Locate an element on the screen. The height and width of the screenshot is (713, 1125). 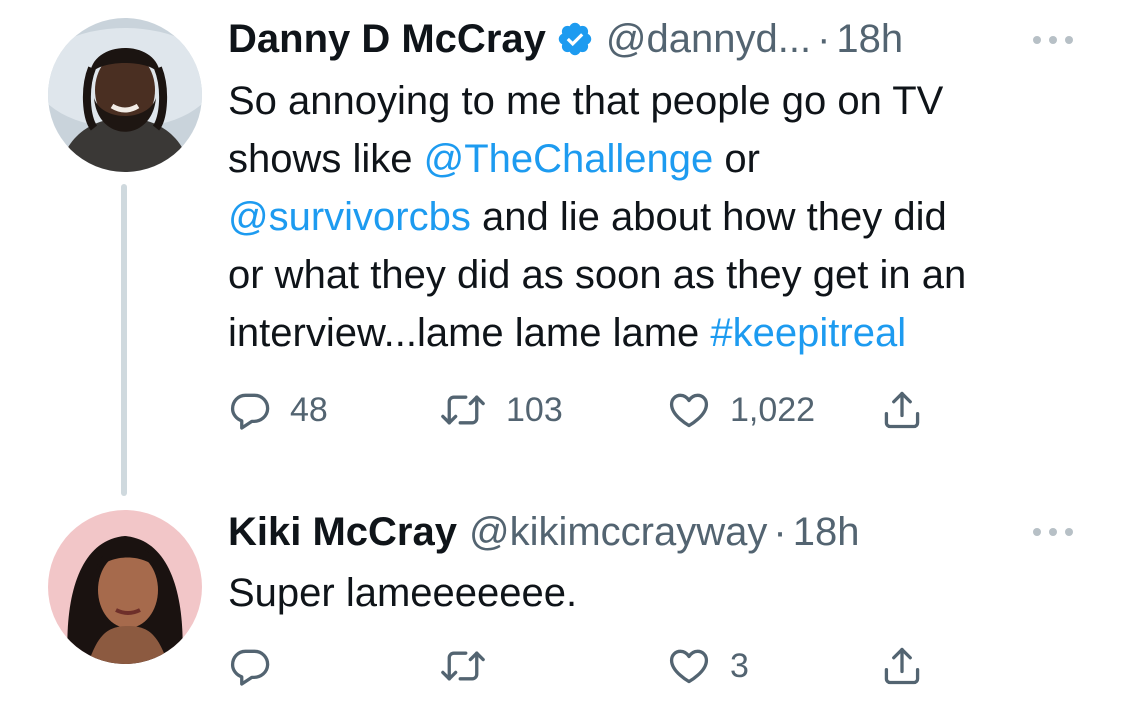
reply-count: 48 is located at coordinates (309, 409).